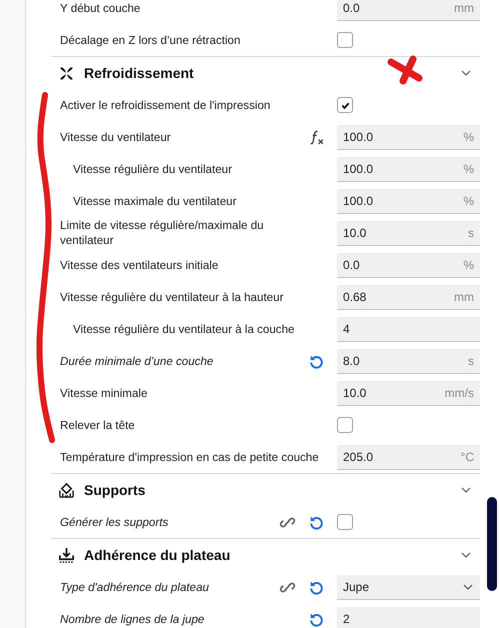 This screenshot has height=628, width=499. Describe the element at coordinates (155, 201) in the screenshot. I see `setting-label: Vitesse maximale du ventilateur` at that location.